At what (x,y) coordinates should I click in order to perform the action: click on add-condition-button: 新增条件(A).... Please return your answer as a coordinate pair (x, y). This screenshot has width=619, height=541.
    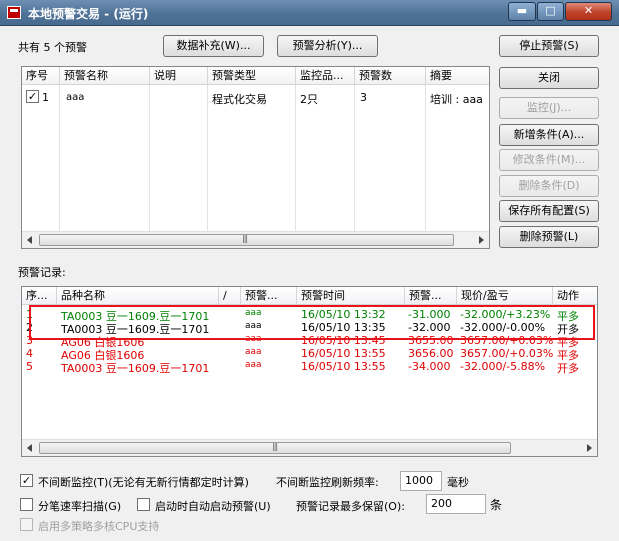
    Looking at the image, I should click on (549, 135).